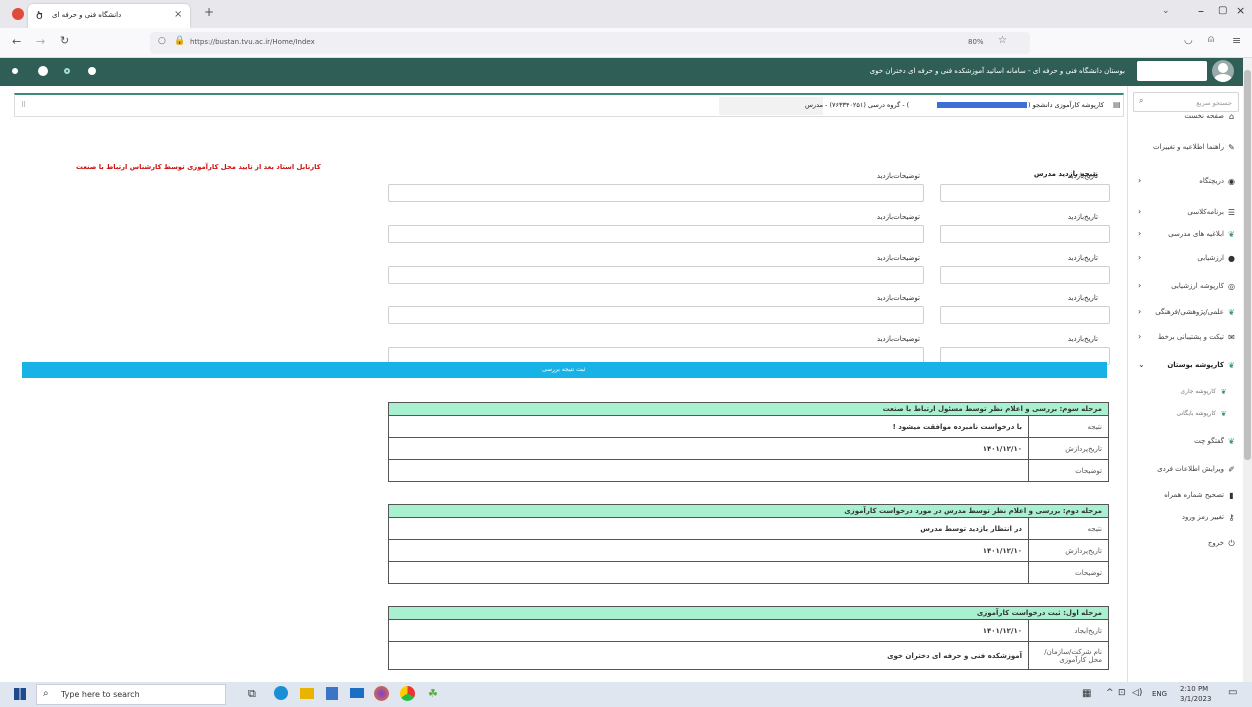  I want to click on submit-label: ثبت نتیجه بررسی, so click(564, 369).